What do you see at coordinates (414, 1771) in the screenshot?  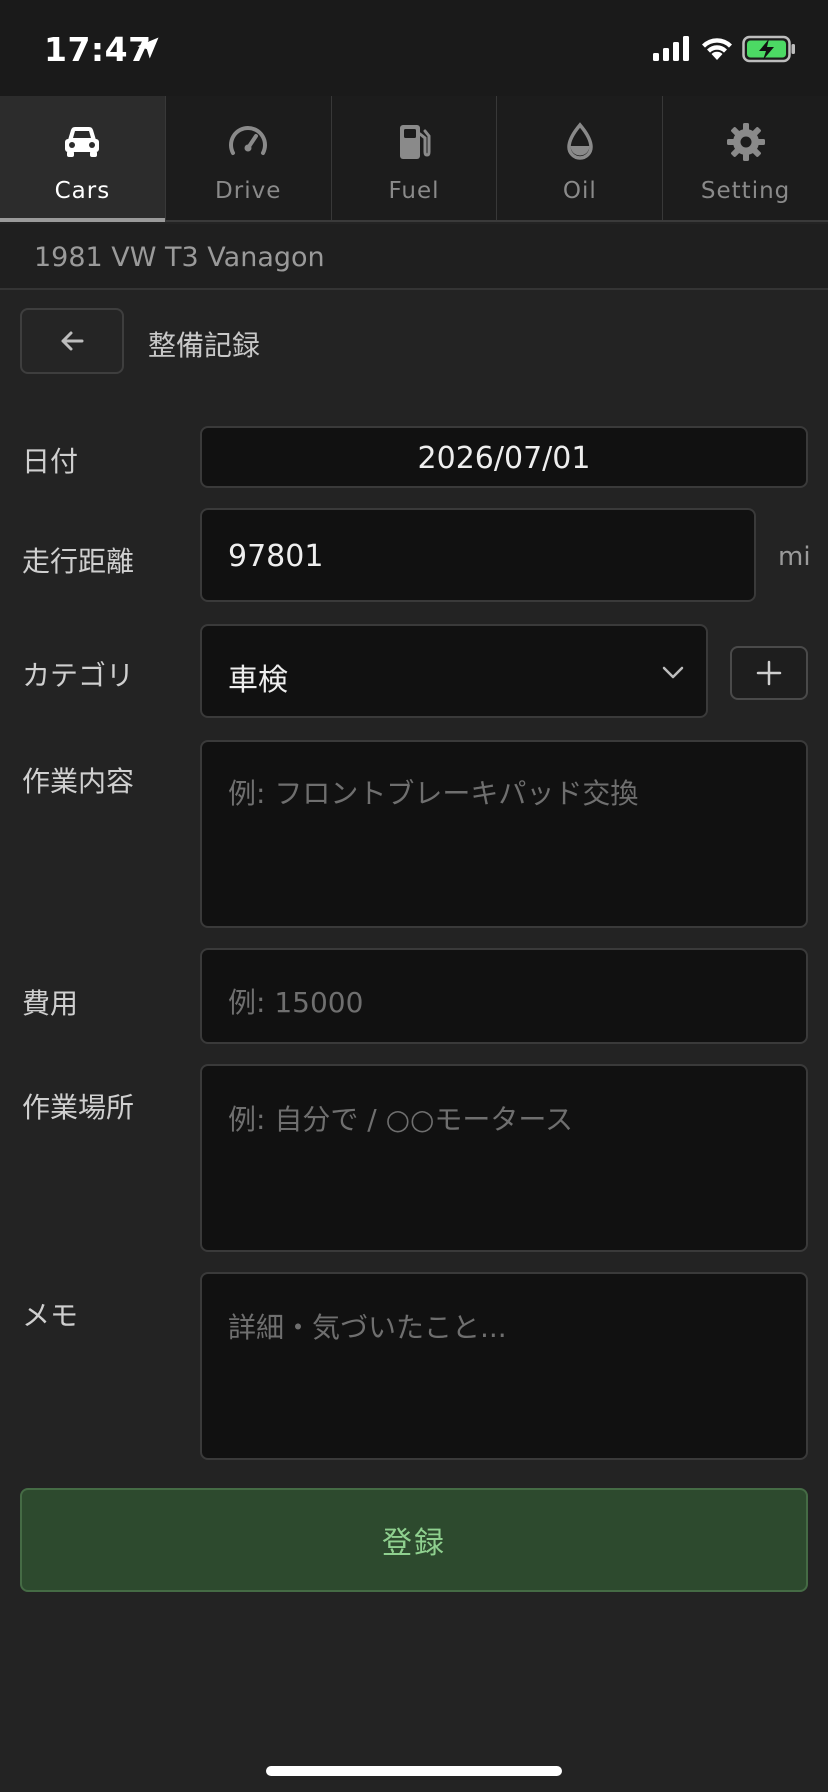 I see `home-indicator` at bounding box center [414, 1771].